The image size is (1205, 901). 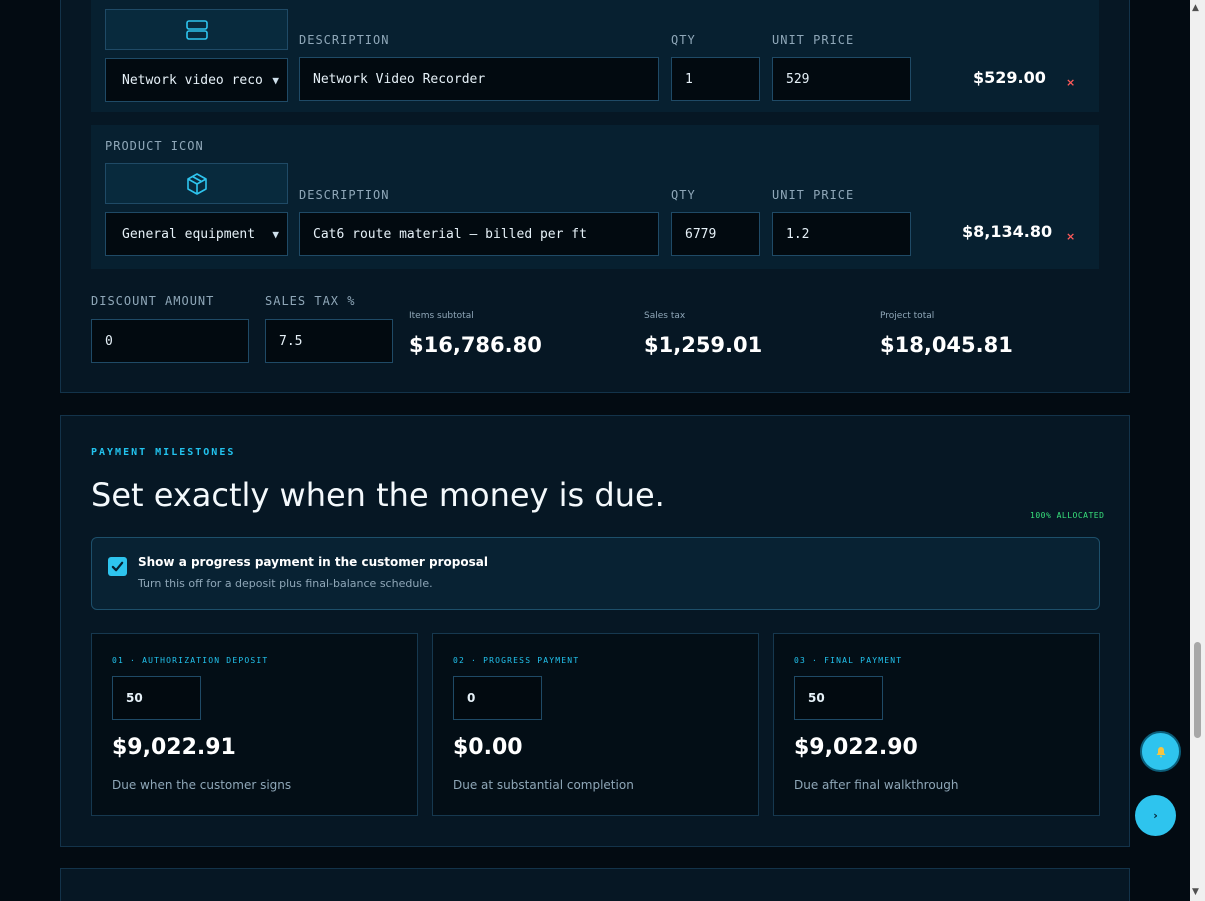 What do you see at coordinates (876, 785) in the screenshot?
I see `milestone-note: Due after final walkthrough` at bounding box center [876, 785].